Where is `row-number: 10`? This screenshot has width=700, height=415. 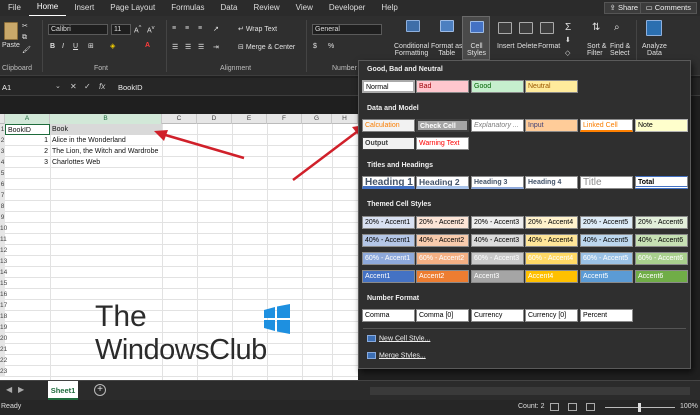 row-number: 10 is located at coordinates (3, 228).